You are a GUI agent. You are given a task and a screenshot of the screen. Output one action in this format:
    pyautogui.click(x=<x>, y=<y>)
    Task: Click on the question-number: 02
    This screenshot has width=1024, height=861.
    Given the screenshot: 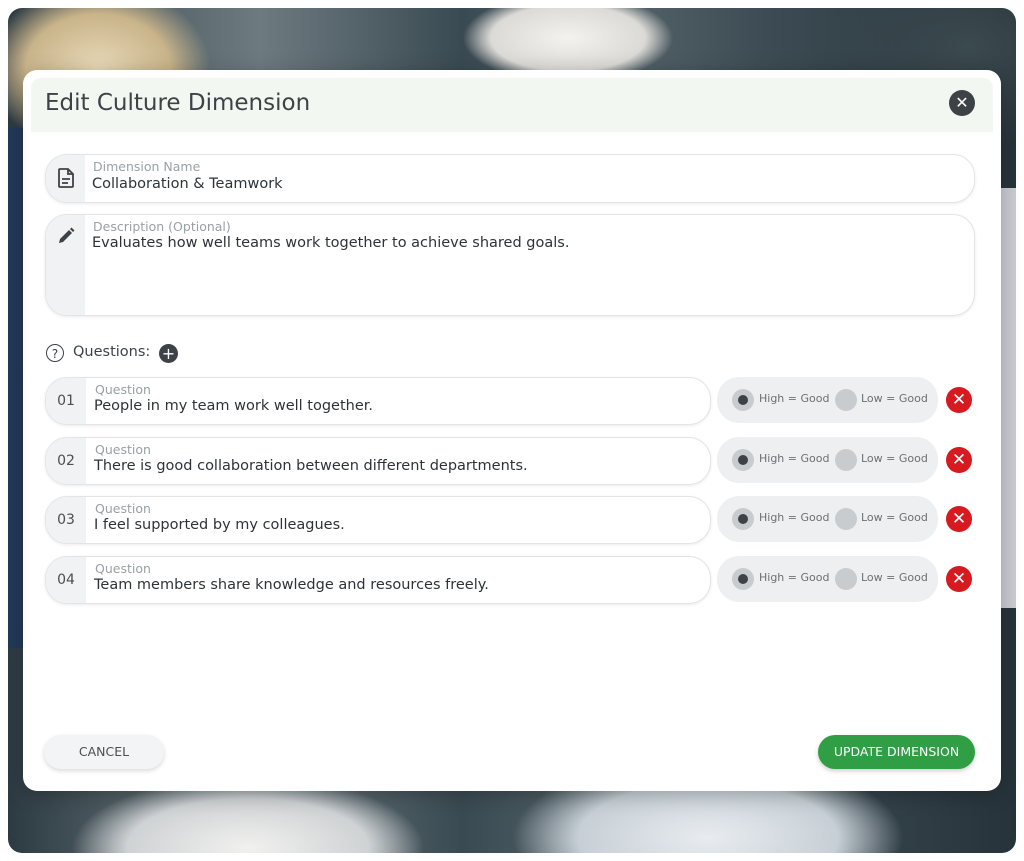 What is the action you would take?
    pyautogui.click(x=66, y=461)
    